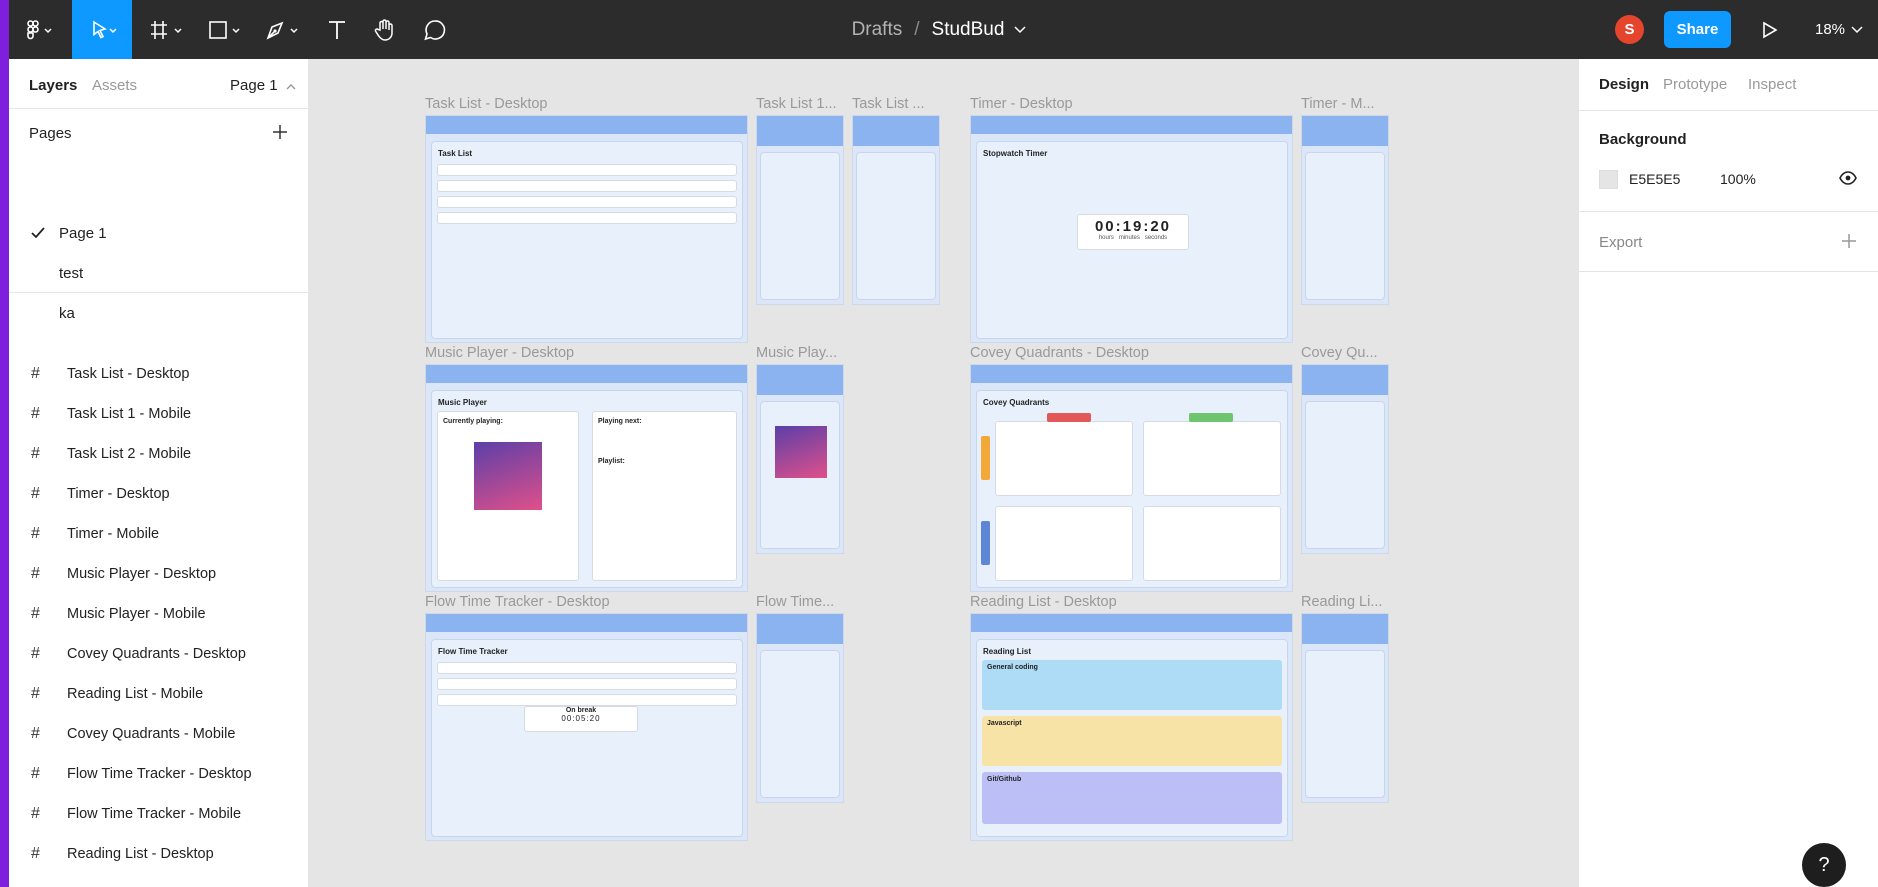  Describe the element at coordinates (385, 29) in the screenshot. I see `hand-tool-icon` at that location.